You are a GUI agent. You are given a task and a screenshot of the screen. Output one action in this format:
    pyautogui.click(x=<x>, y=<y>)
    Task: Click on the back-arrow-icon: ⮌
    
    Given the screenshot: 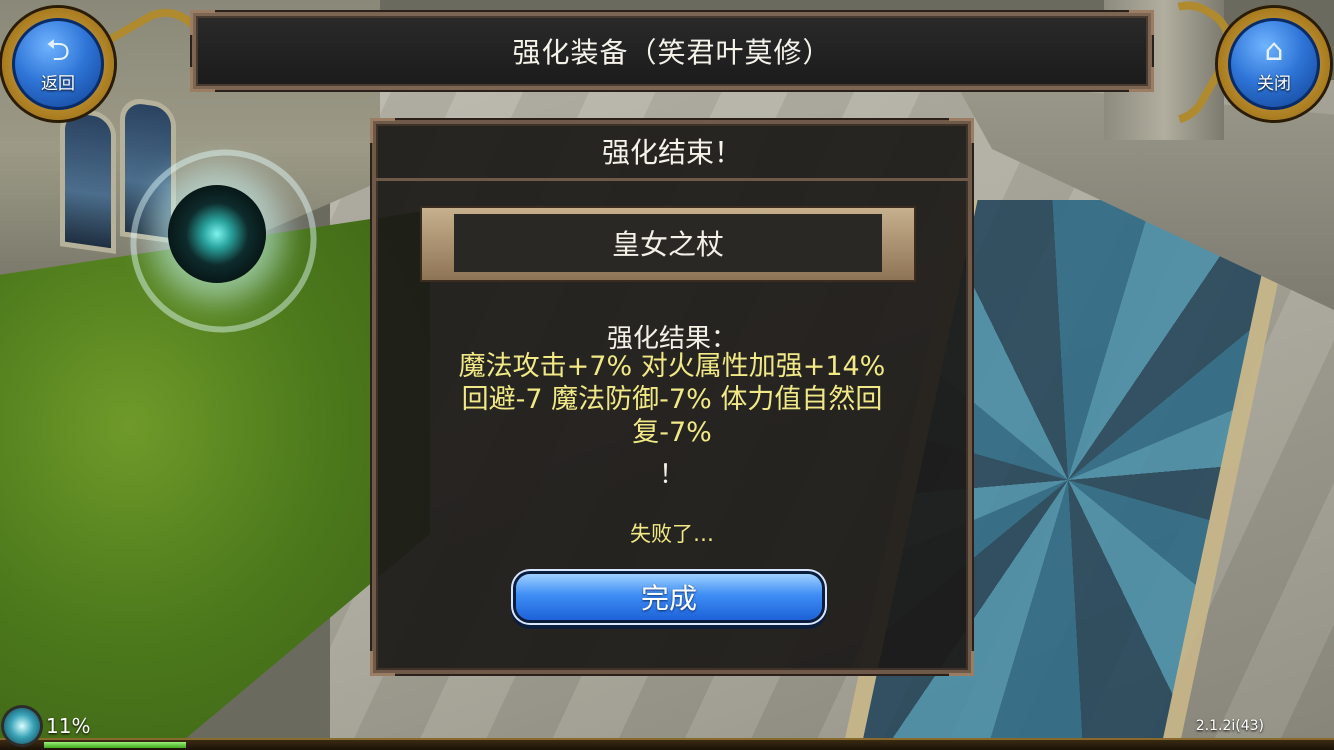 What is the action you would take?
    pyautogui.click(x=58, y=50)
    